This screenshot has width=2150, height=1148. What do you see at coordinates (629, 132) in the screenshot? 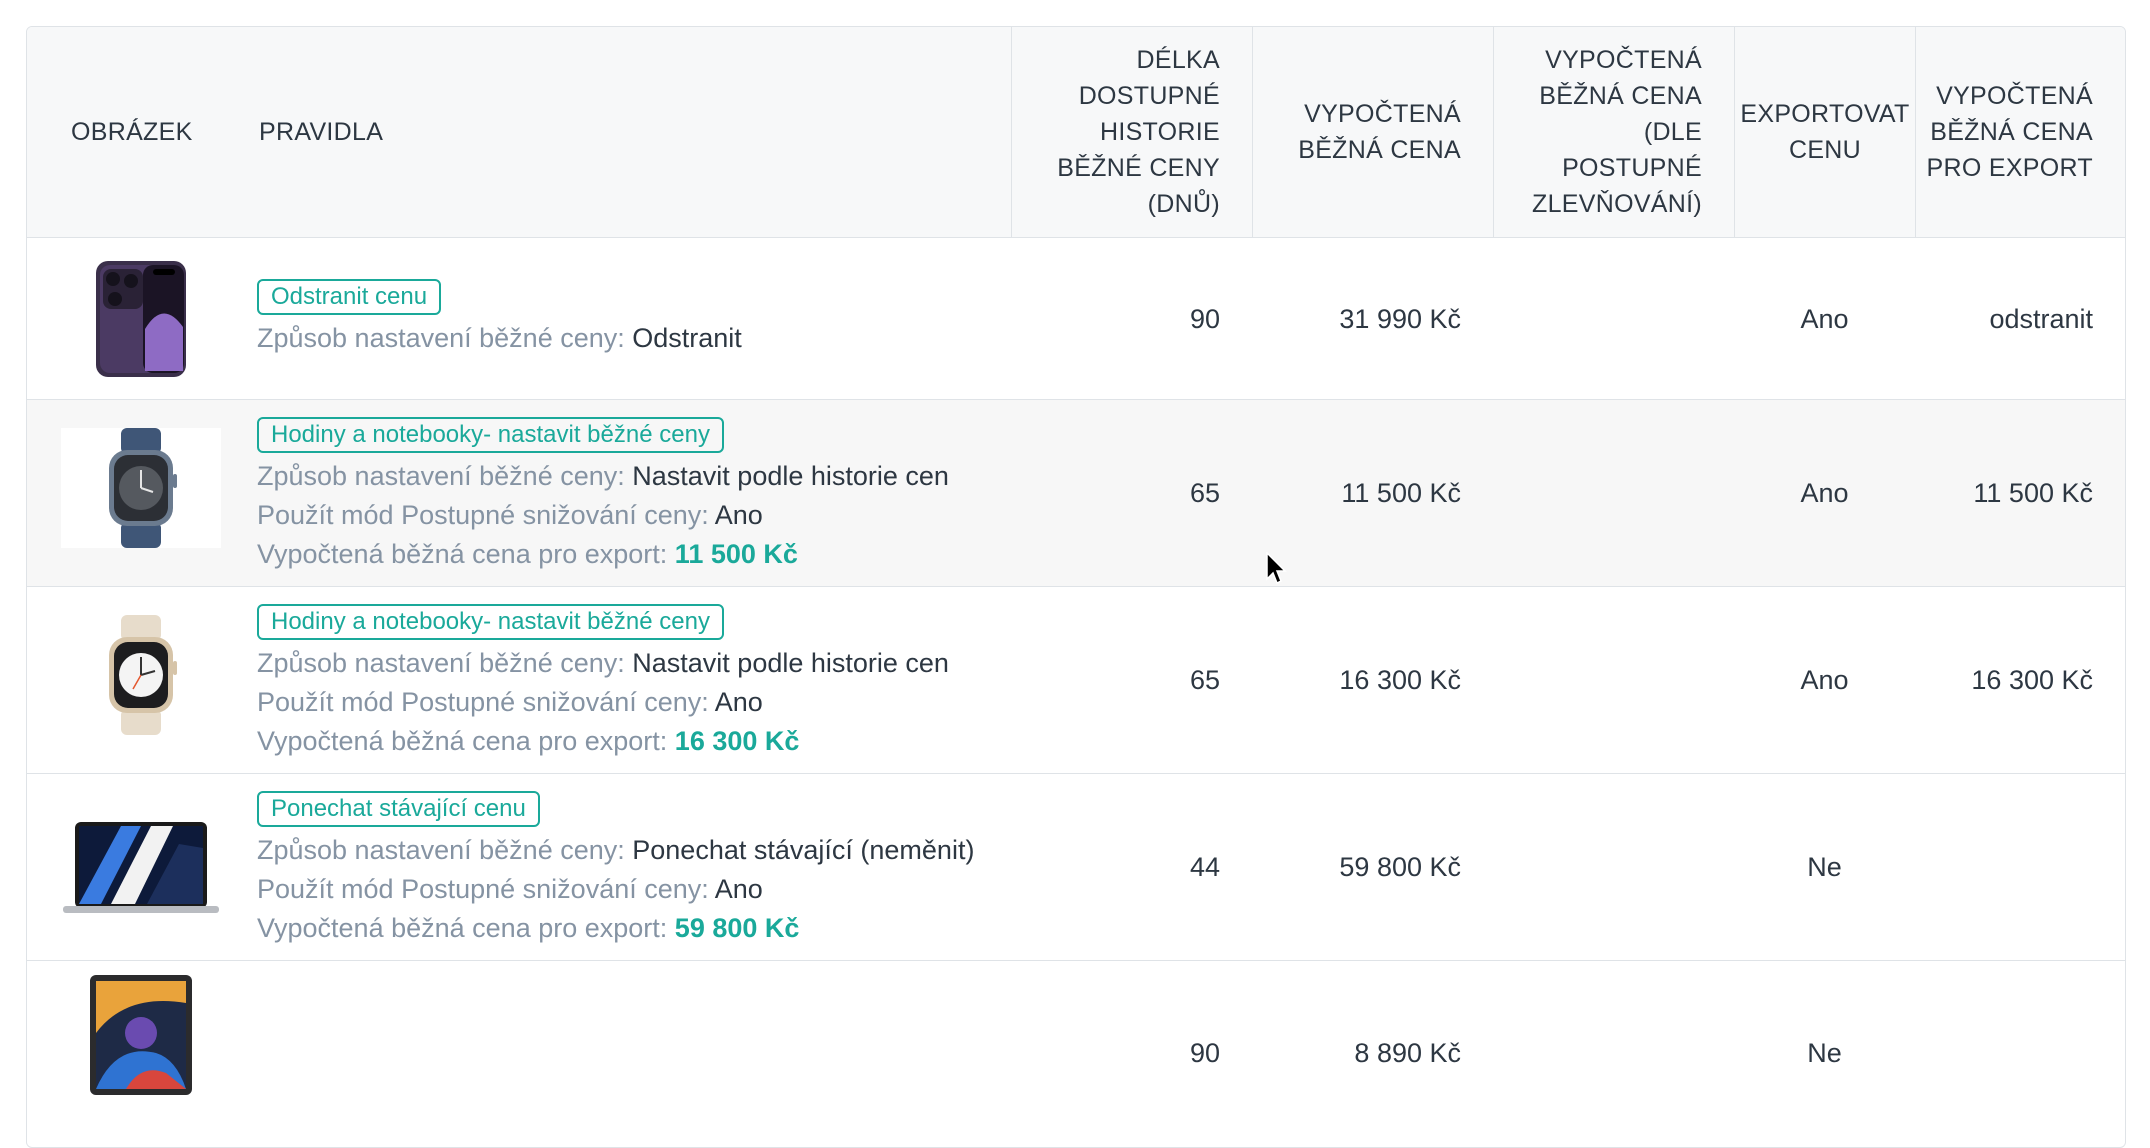
I see `col-header-rules: PRAVIDLA` at bounding box center [629, 132].